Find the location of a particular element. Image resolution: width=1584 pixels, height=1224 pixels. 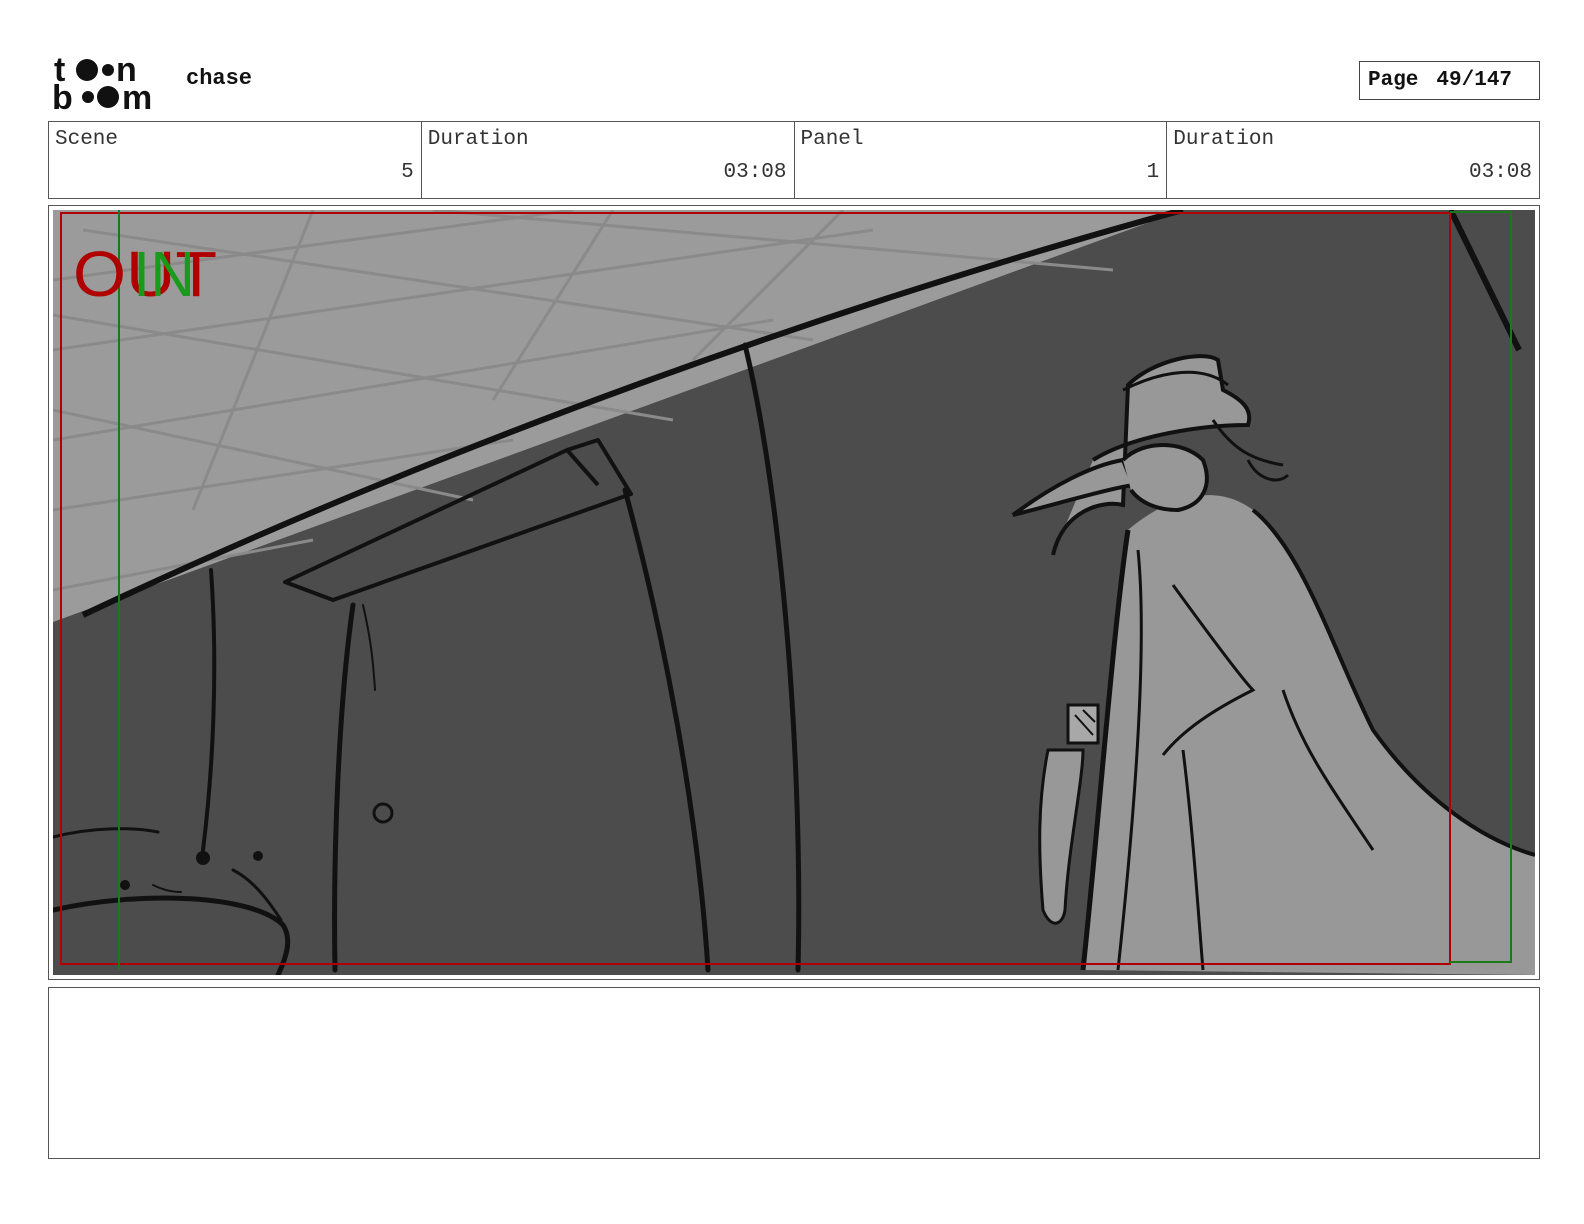

panel-cell: Panel 1 is located at coordinates (981, 160).